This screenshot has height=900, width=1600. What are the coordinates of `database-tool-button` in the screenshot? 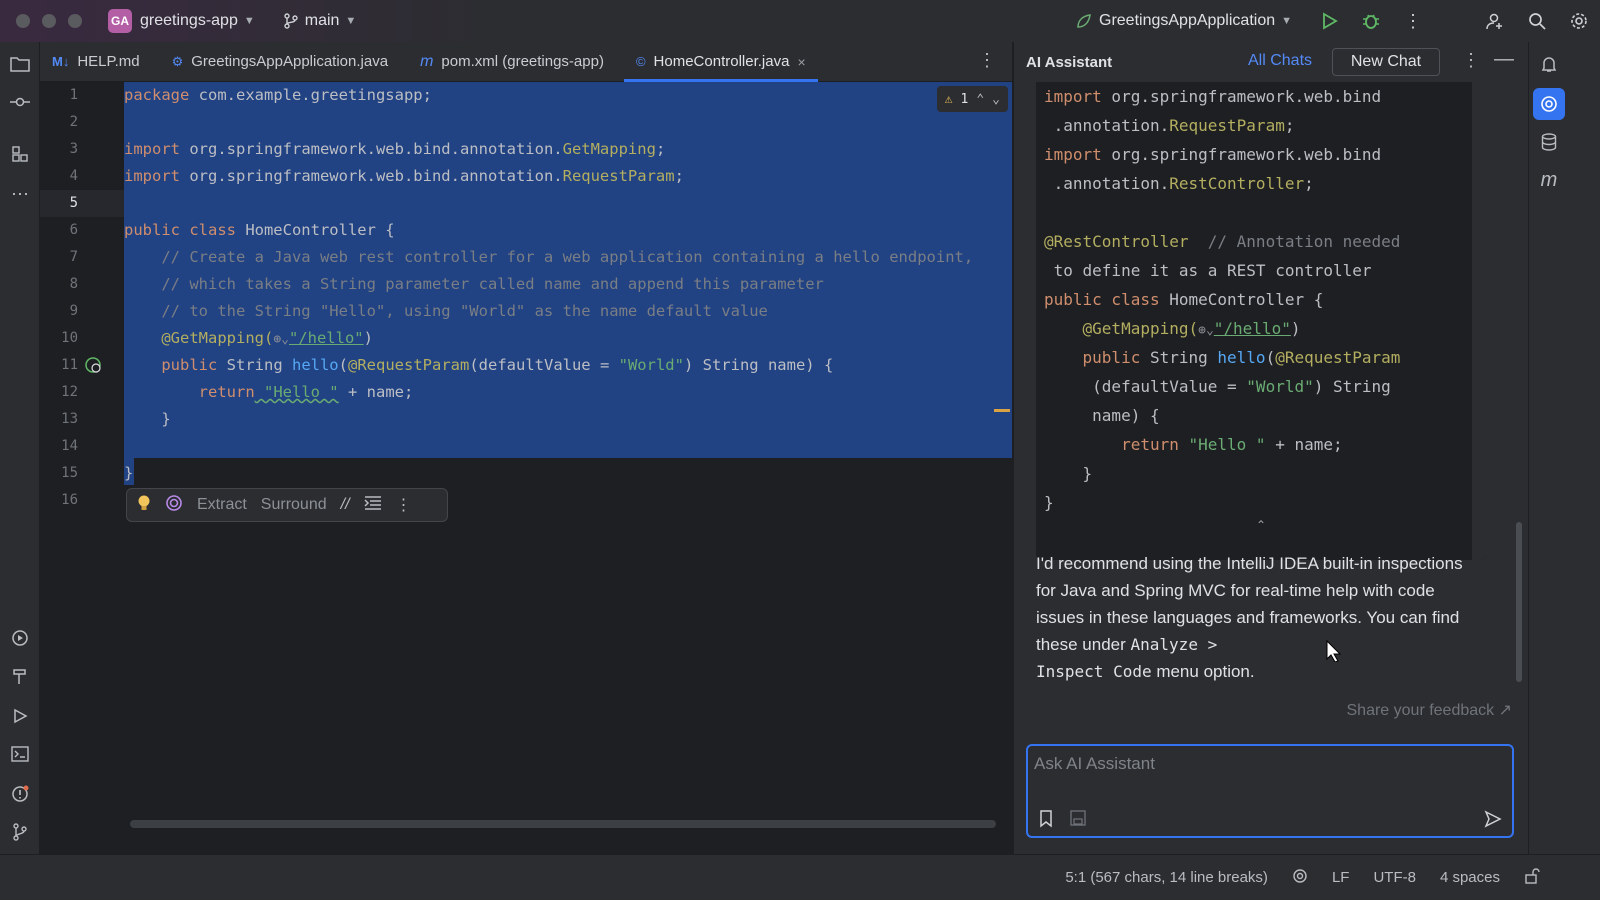 It's located at (1549, 142).